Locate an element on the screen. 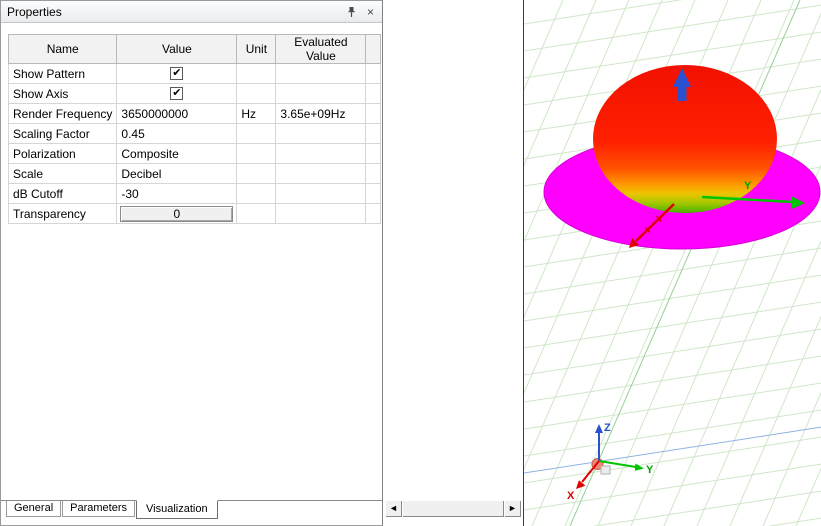 The image size is (821, 526). property-row: Scale Decibel is located at coordinates (194, 173).